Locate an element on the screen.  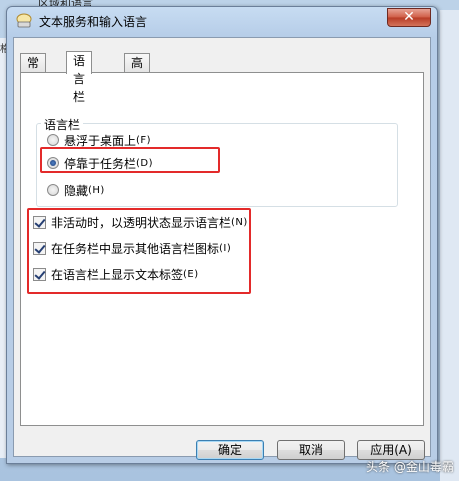
background-window-edge is located at coordinates (449, 245).